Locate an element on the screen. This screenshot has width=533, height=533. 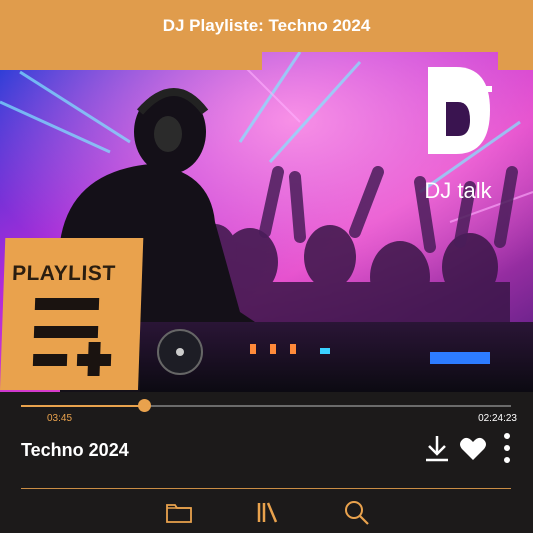
folder-icon is located at coordinates (179, 513).